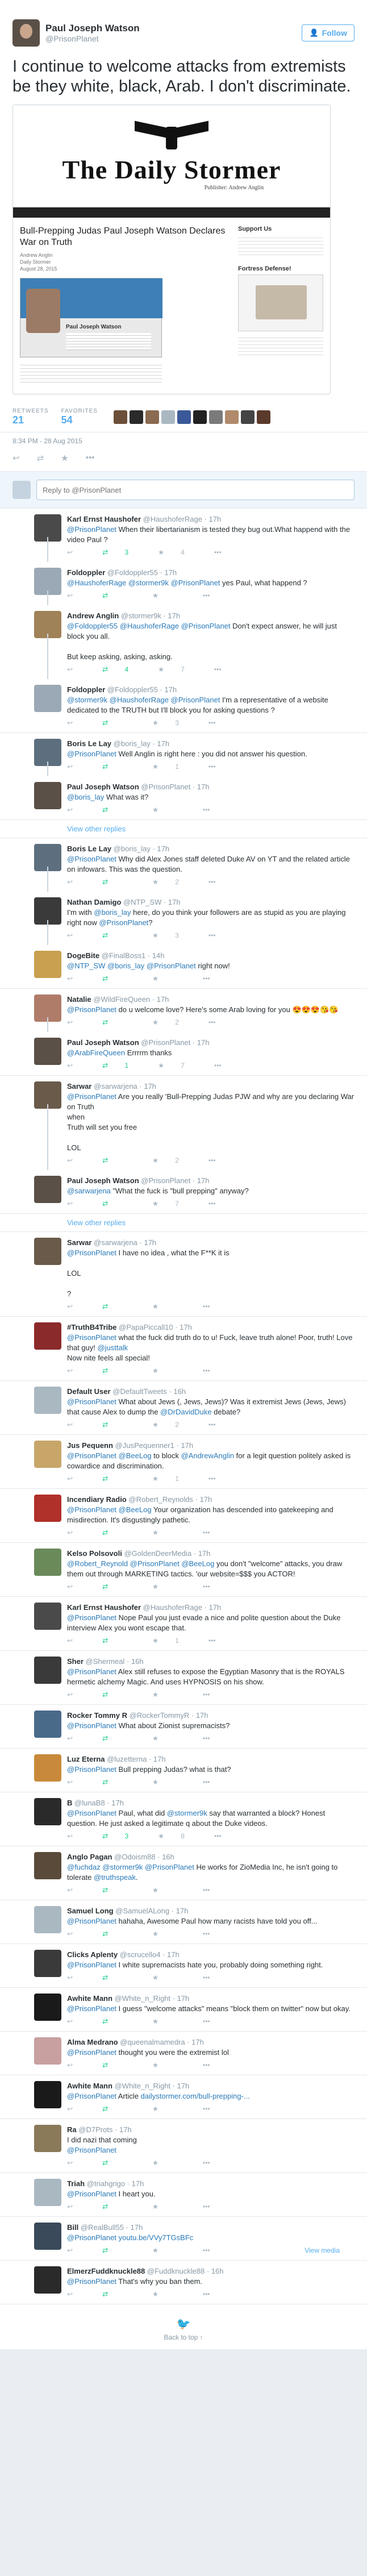  What do you see at coordinates (178, 1836) in the screenshot?
I see `favorite-icon: ★ 8` at bounding box center [178, 1836].